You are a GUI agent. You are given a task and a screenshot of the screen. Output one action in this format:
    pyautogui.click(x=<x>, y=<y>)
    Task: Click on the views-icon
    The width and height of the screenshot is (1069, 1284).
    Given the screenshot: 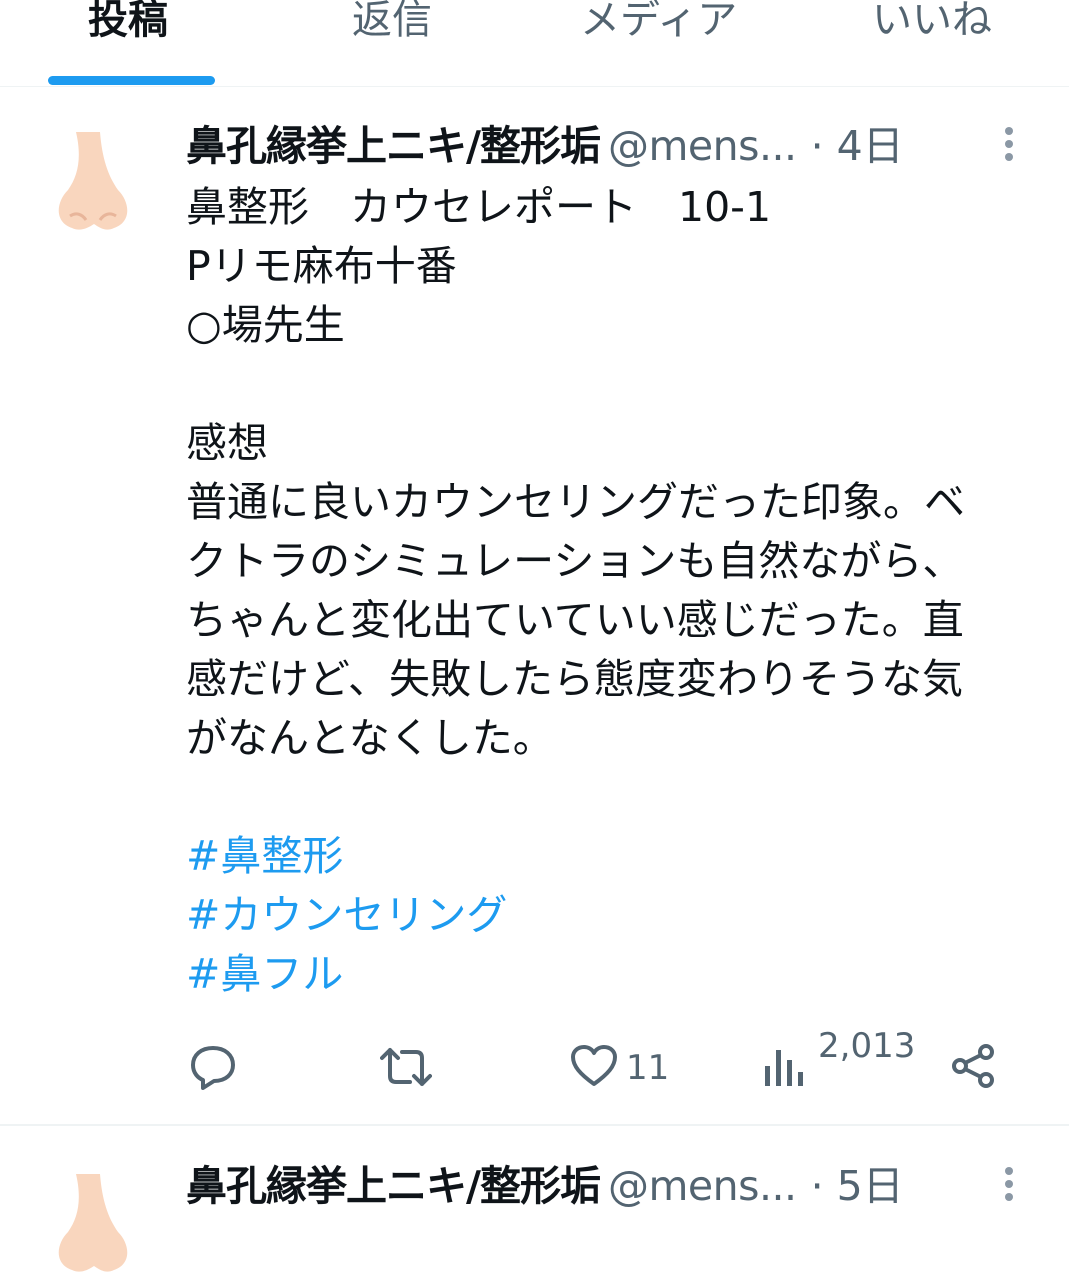 What is the action you would take?
    pyautogui.click(x=784, y=1068)
    